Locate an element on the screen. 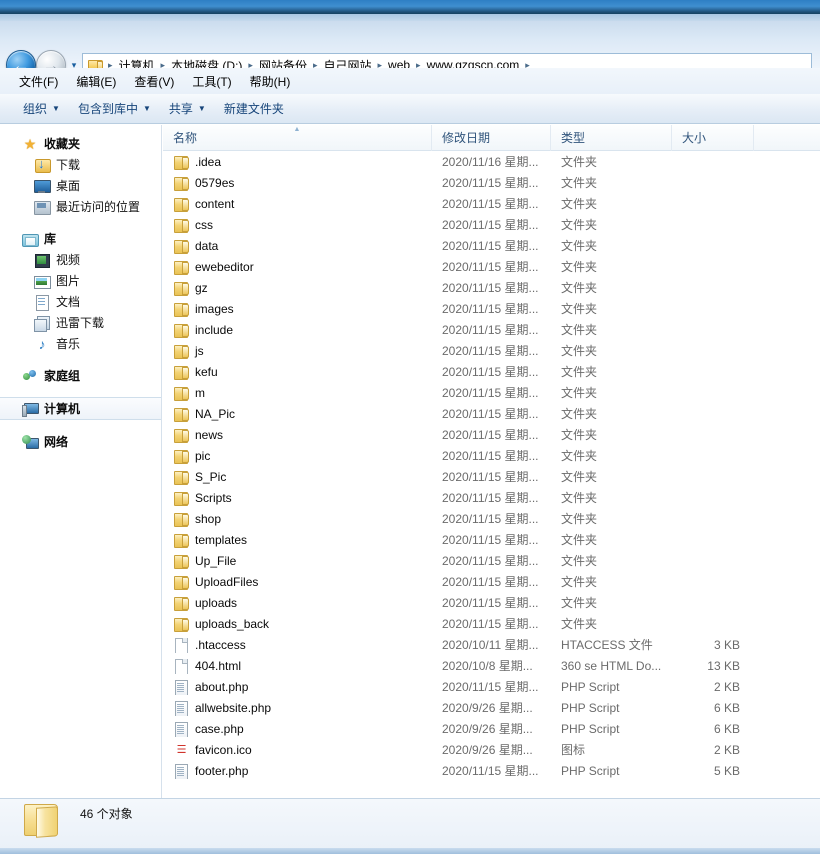  sidebar-item-network: 网络 is located at coordinates (80, 441).